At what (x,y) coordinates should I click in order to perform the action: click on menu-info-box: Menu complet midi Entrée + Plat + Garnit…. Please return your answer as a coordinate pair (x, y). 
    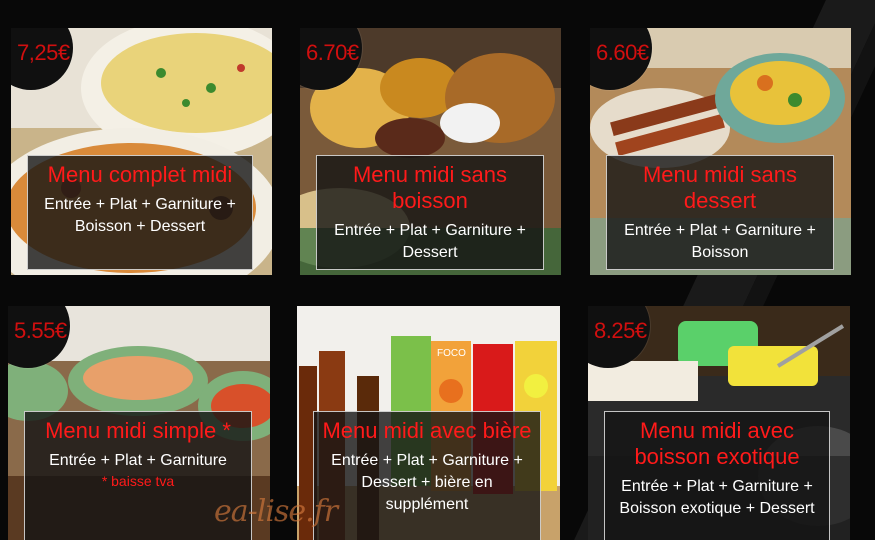
    Looking at the image, I should click on (140, 212).